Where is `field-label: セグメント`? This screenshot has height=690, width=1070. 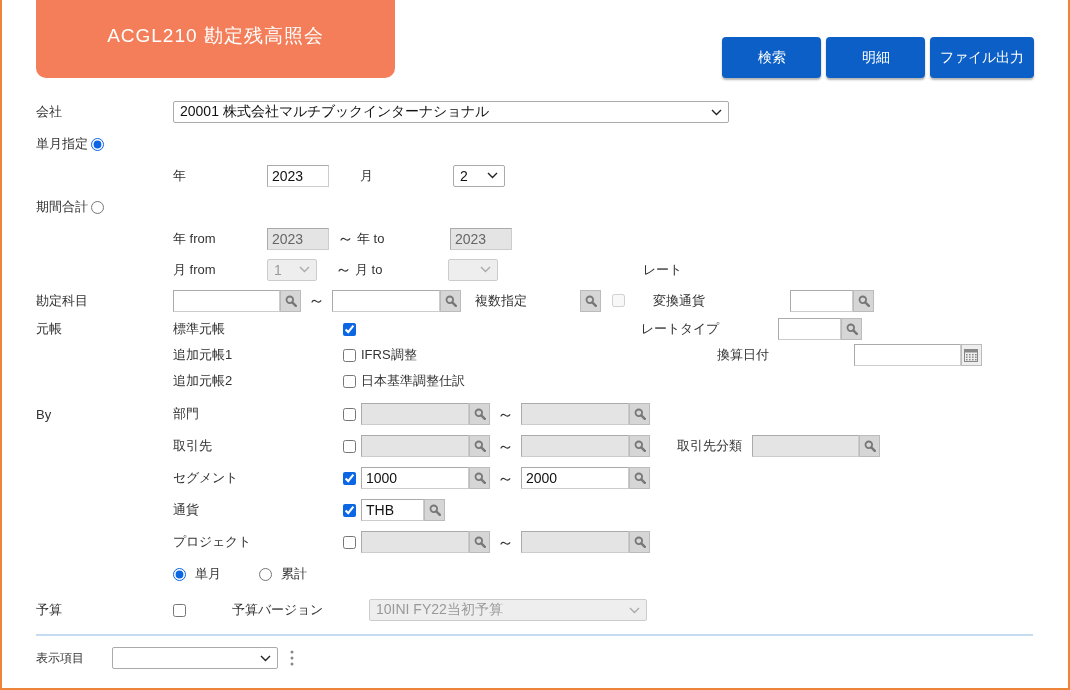 field-label: セグメント is located at coordinates (206, 478).